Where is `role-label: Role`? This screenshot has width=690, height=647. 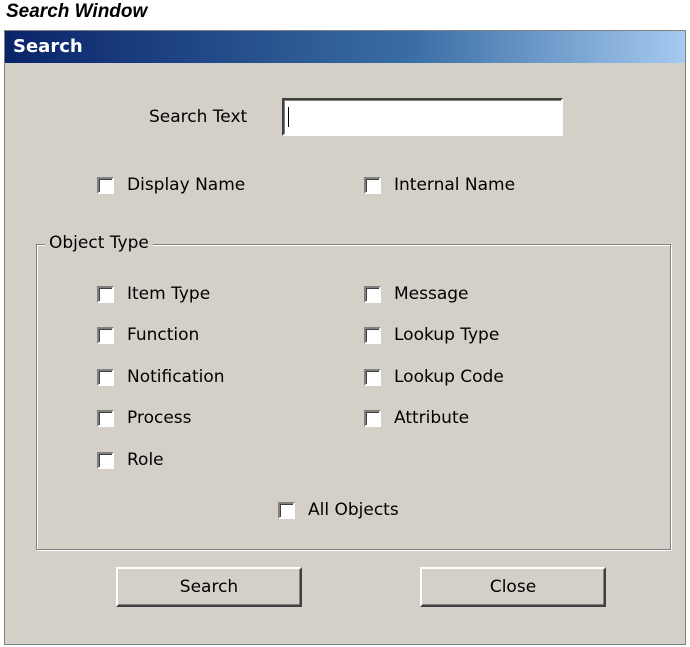
role-label: Role is located at coordinates (145, 460).